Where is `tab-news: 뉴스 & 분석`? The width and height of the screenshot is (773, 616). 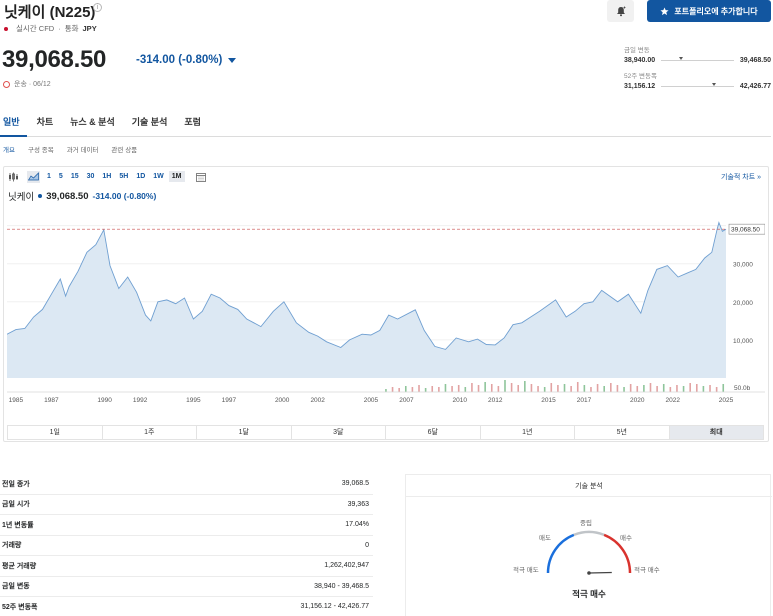 tab-news: 뉴스 & 분석 is located at coordinates (94, 125).